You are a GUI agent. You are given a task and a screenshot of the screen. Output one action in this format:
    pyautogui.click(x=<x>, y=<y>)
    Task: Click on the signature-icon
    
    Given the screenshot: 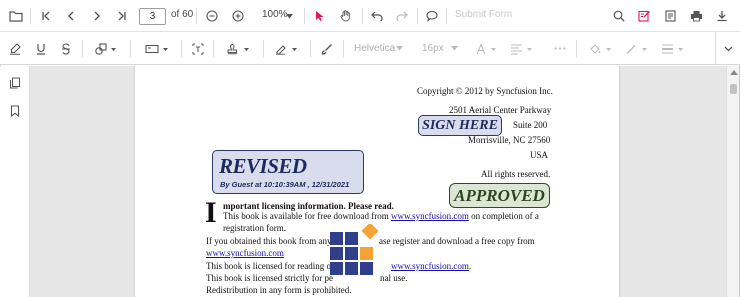 What is the action you would take?
    pyautogui.click(x=287, y=48)
    